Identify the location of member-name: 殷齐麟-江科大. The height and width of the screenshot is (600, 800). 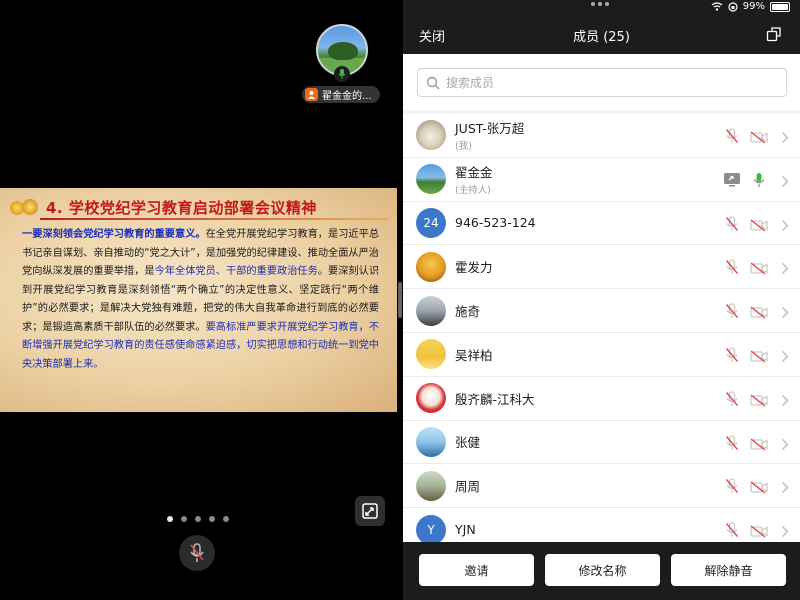
(495, 399).